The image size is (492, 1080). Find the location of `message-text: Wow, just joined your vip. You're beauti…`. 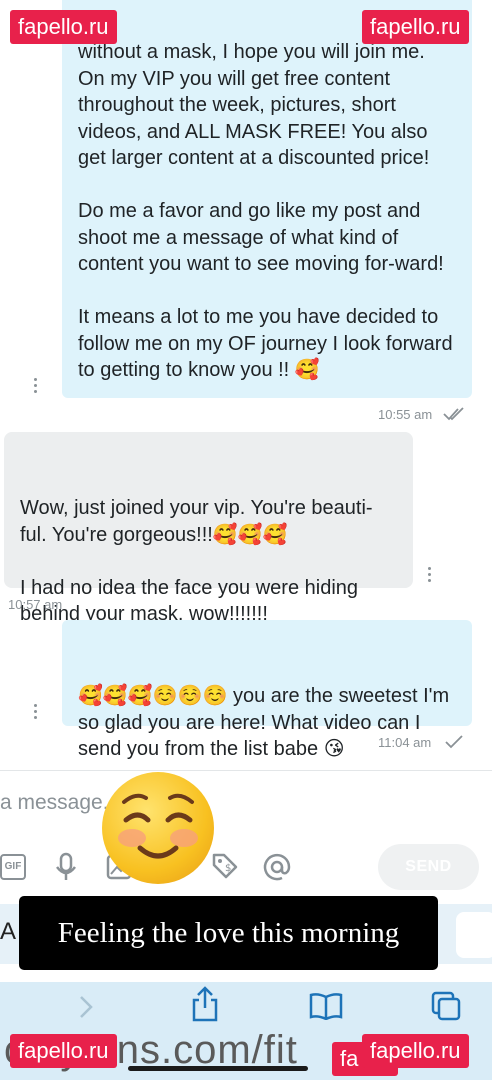

message-text: Wow, just joined your vip. You're beauti… is located at coordinates (196, 561).